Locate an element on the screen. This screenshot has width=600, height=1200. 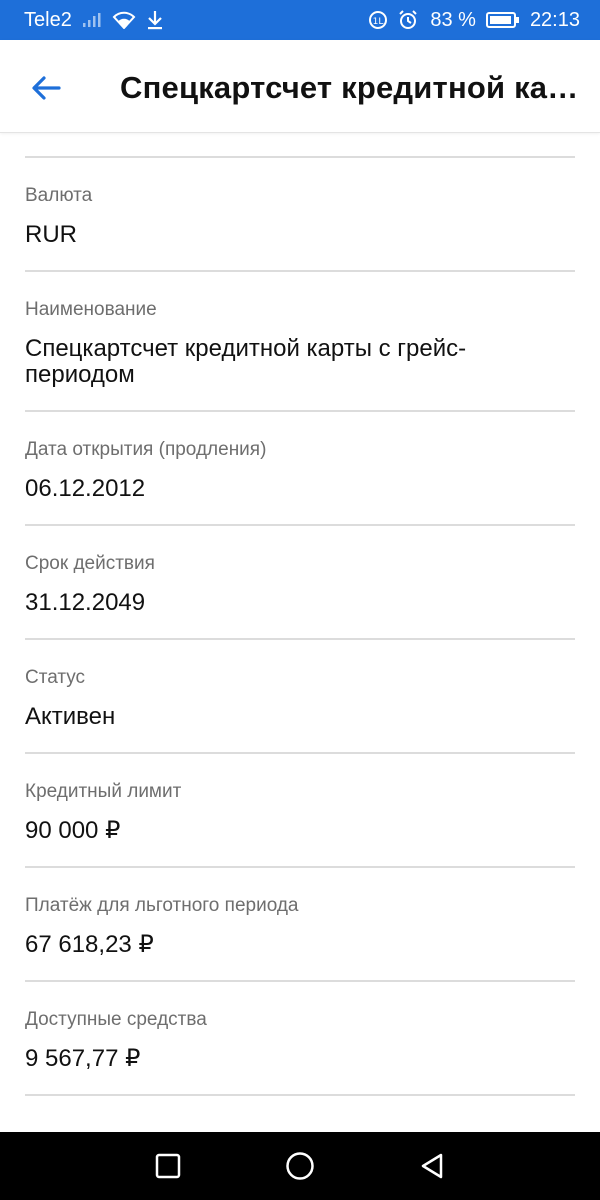
battery-icon is located at coordinates (502, 20).